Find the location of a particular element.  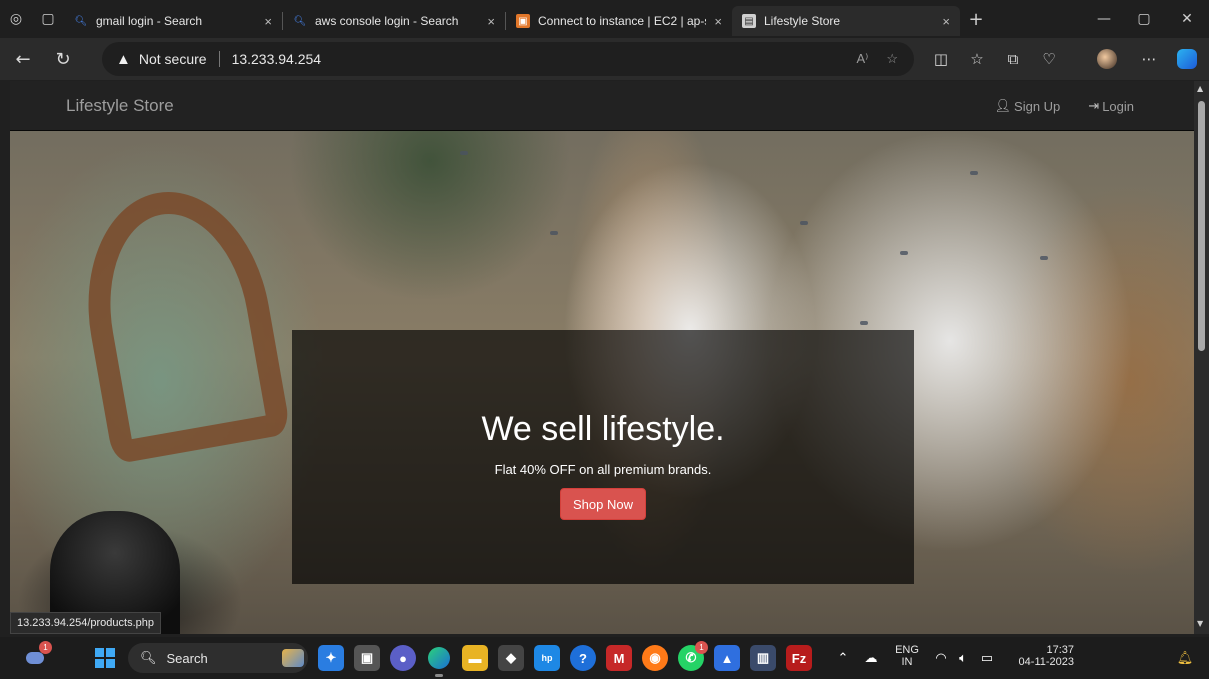

tab-lifestyle-store: ▤ Lifestyle Store × is located at coordinates (846, 21).